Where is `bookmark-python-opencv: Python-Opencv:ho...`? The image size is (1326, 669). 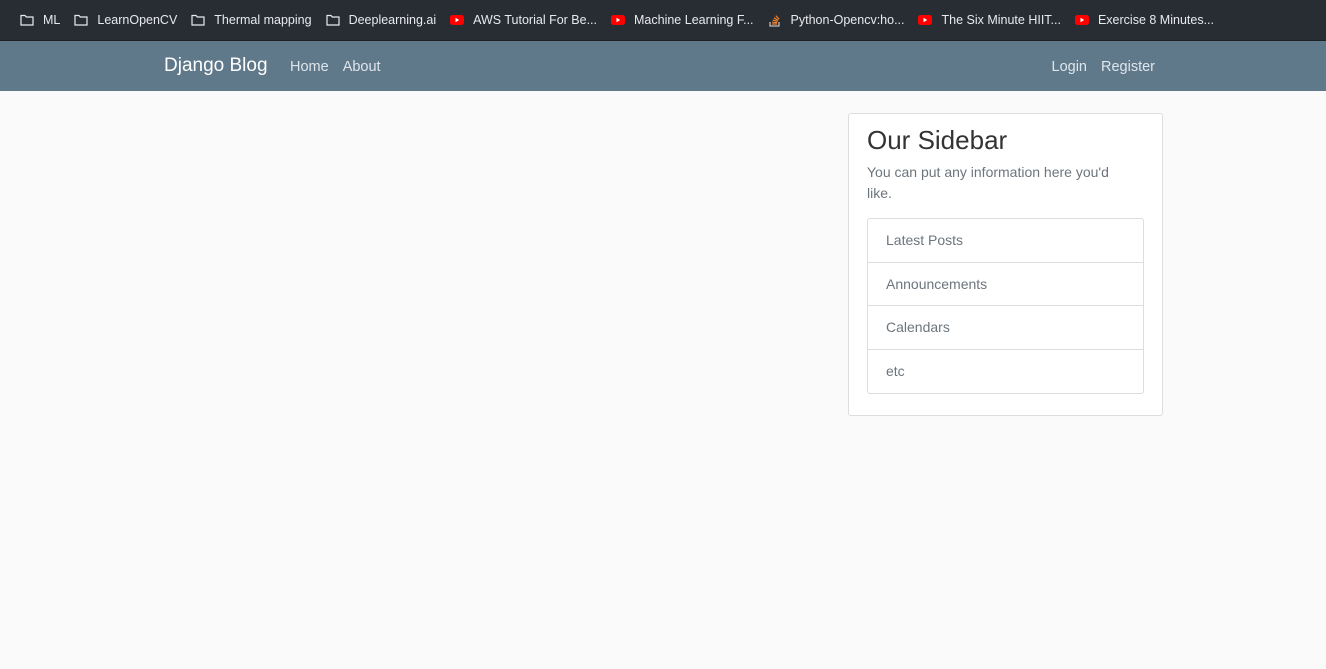 bookmark-python-opencv: Python-Opencv:ho... is located at coordinates (836, 20).